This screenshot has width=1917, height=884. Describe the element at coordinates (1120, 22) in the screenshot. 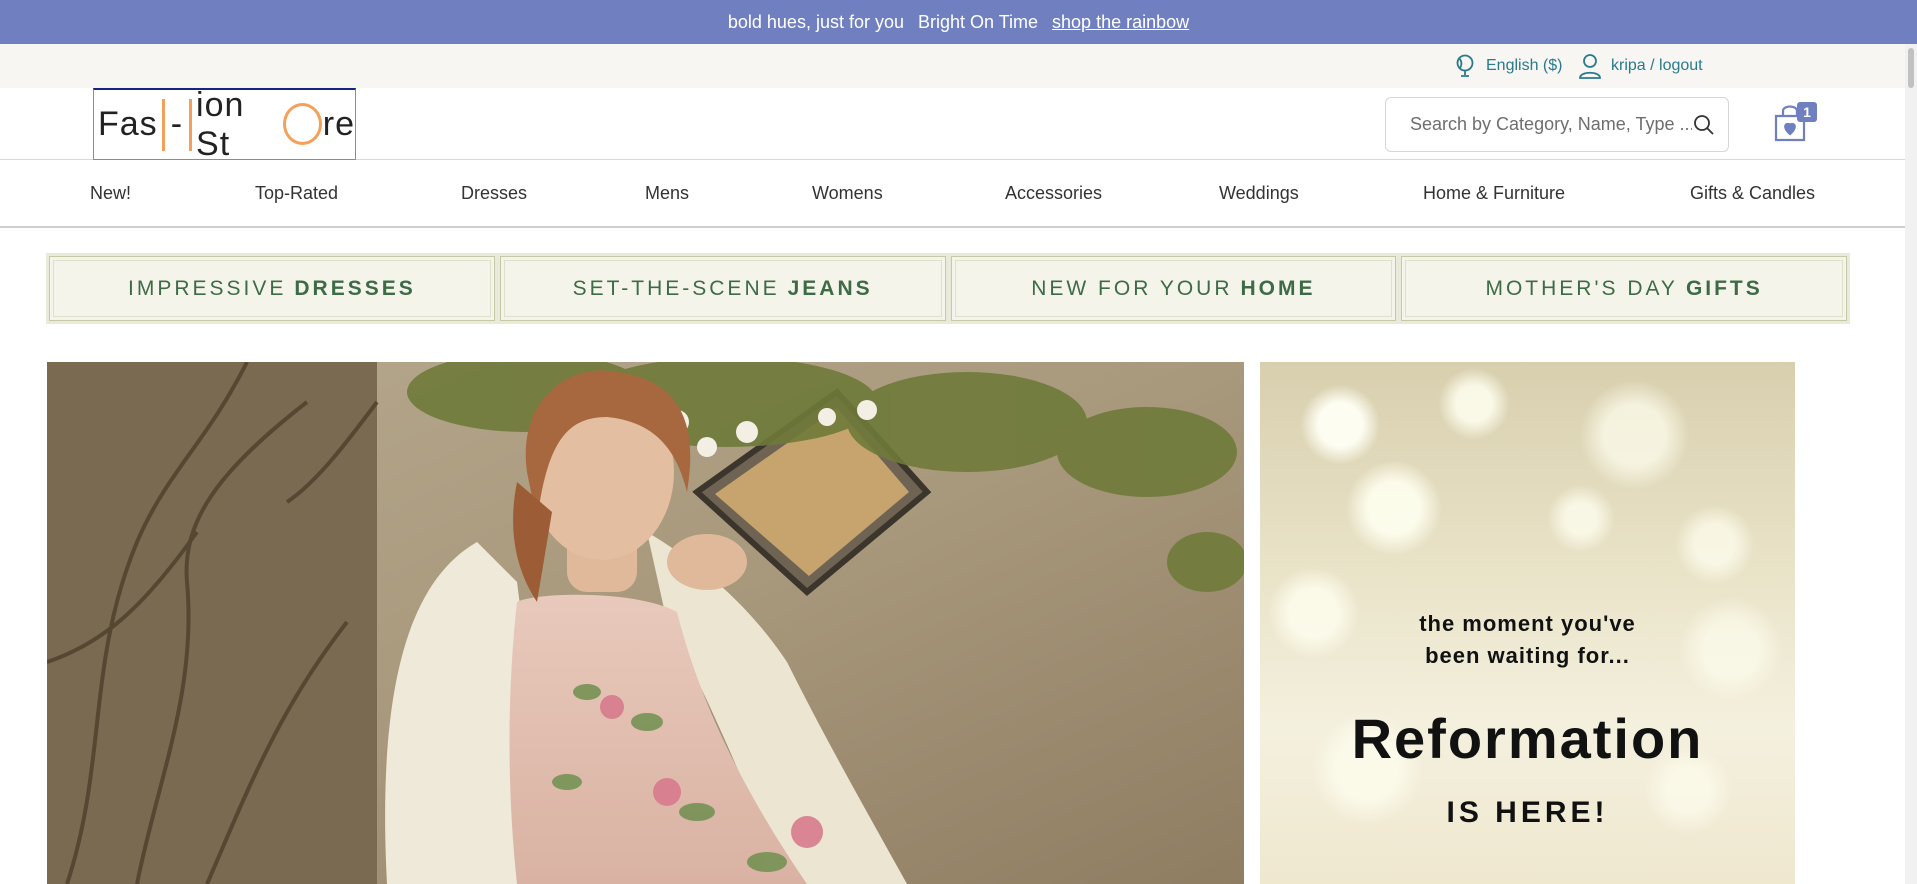

I see `shop-rainbow-link: shop the rainbow` at that location.